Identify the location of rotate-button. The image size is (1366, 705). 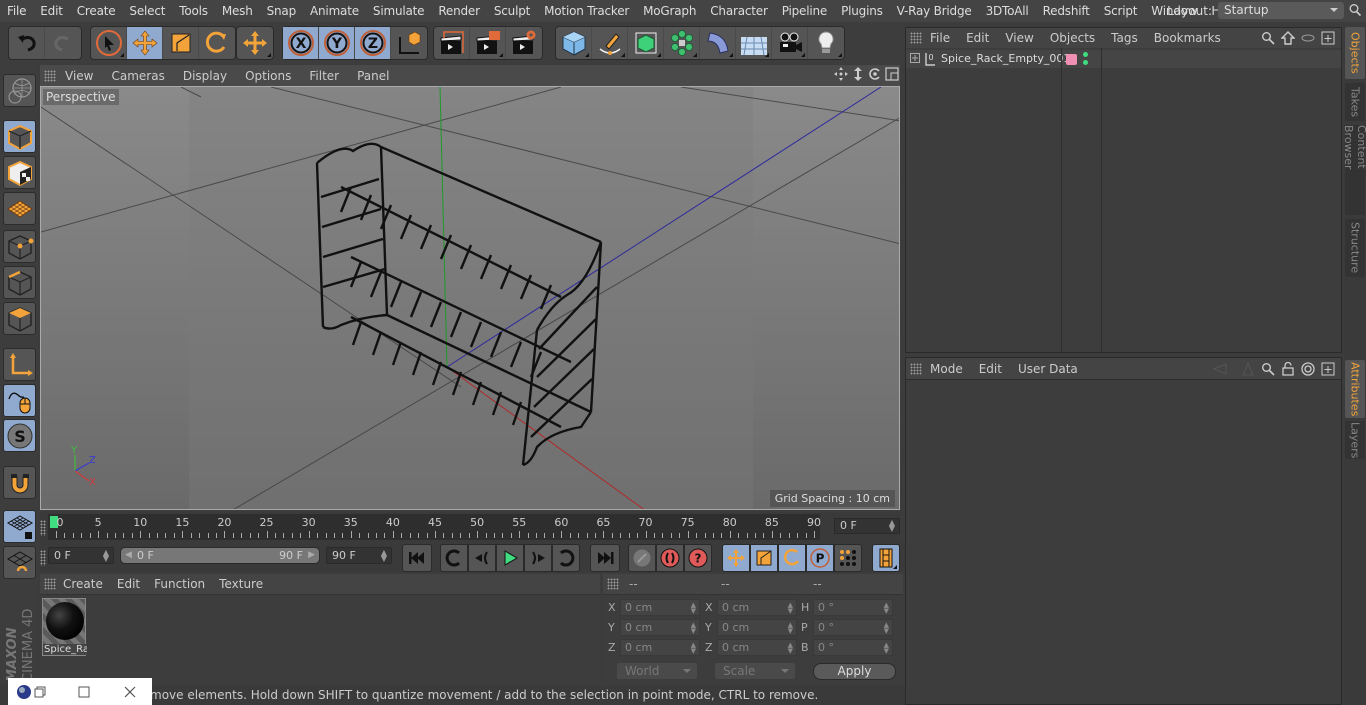
(217, 43).